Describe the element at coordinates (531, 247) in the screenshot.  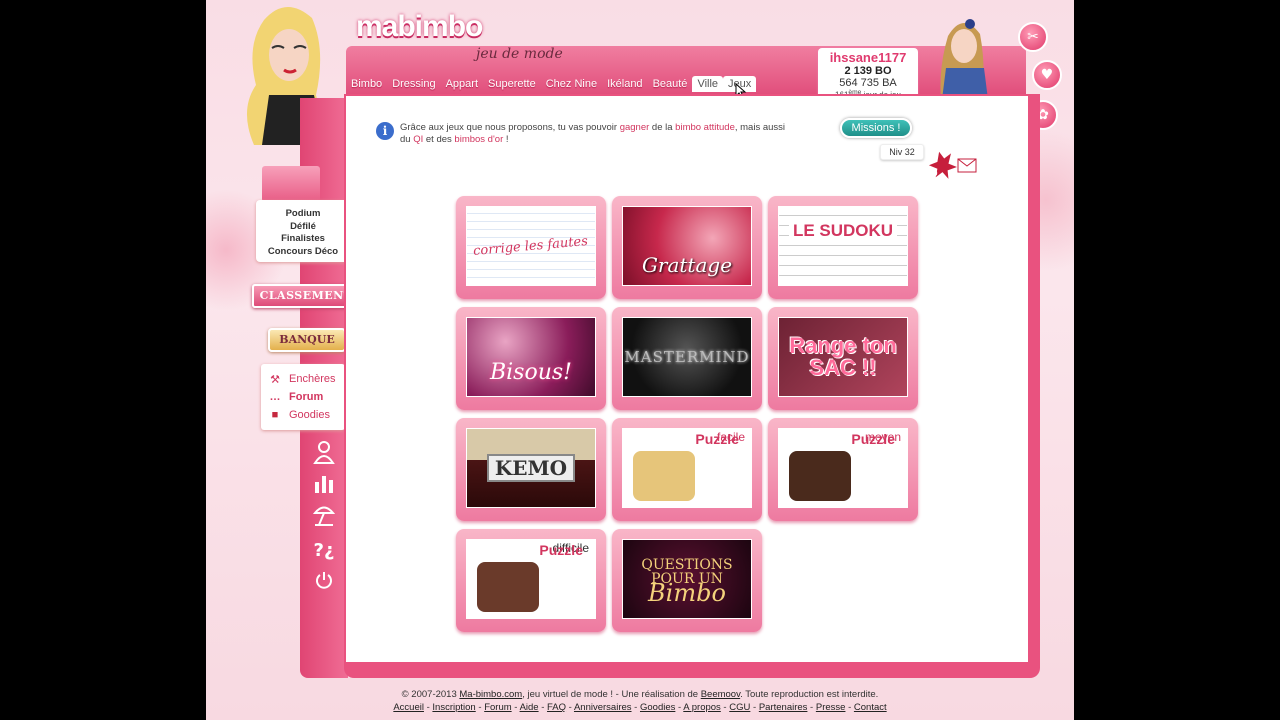
I see `game-corrige-les-fautes: corrige les fautes` at that location.